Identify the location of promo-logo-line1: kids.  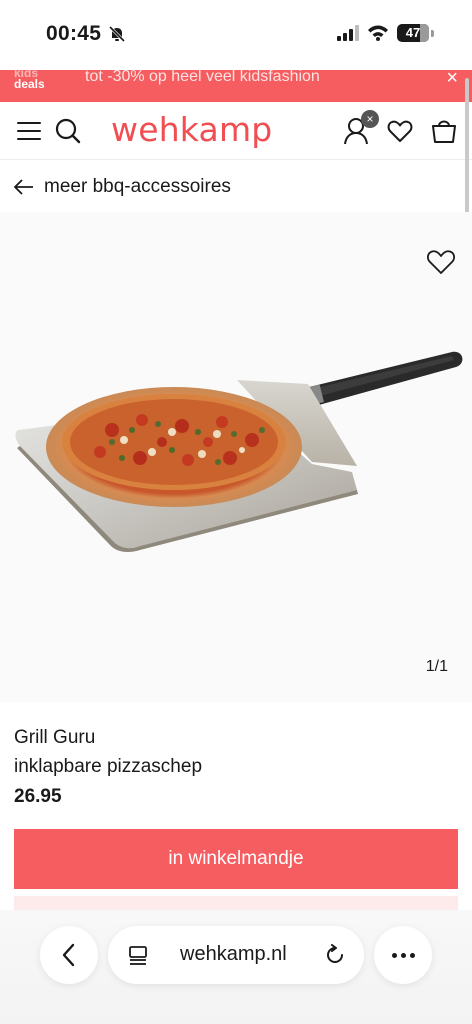
(26, 75).